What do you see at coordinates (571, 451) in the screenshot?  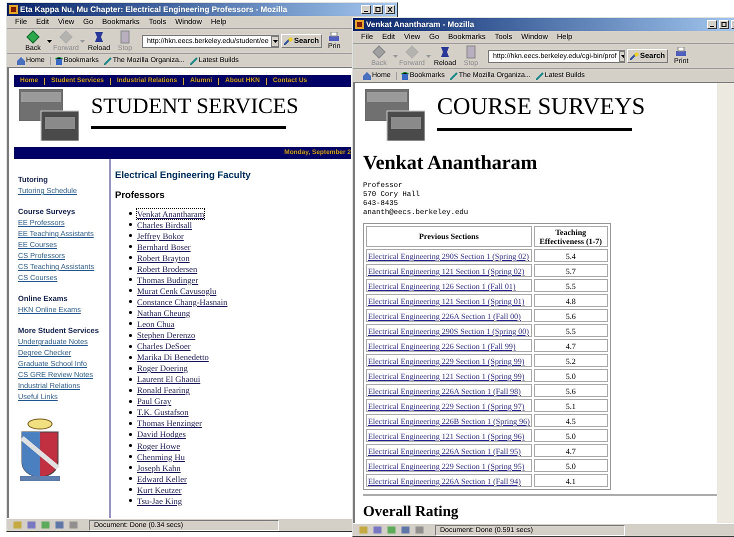 I see `table-cell: 4.7` at bounding box center [571, 451].